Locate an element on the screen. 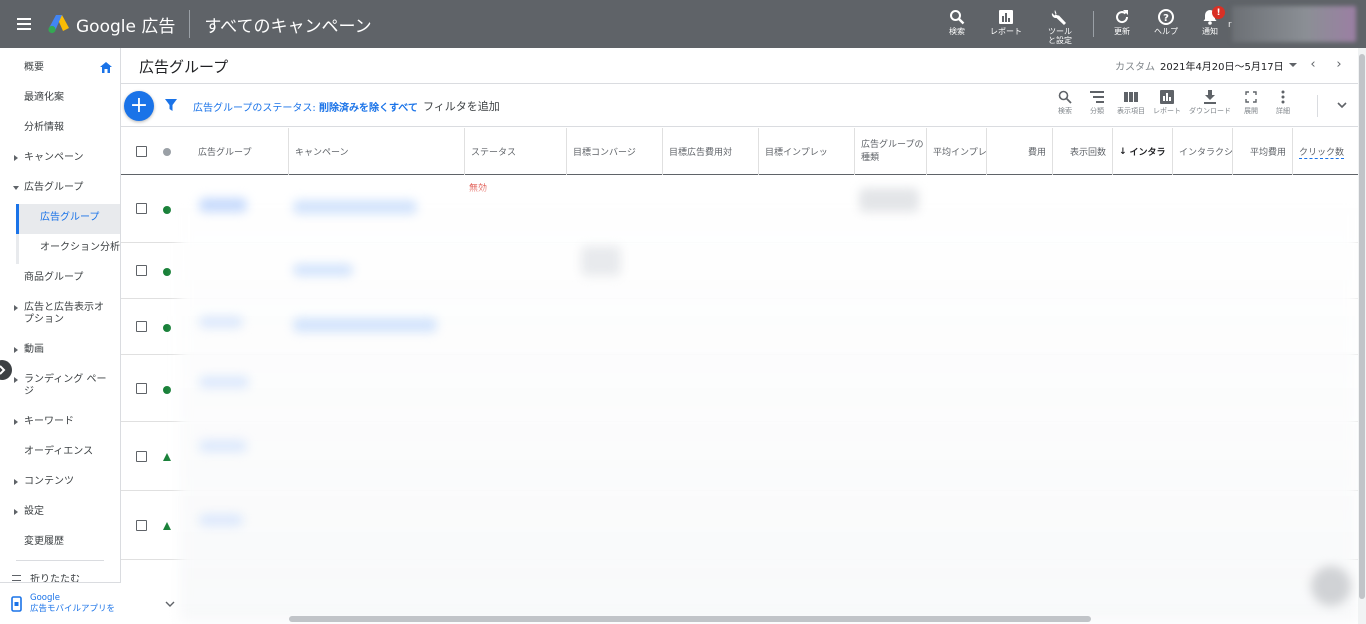 The width and height of the screenshot is (1366, 624). download-icon is located at coordinates (1210, 97).